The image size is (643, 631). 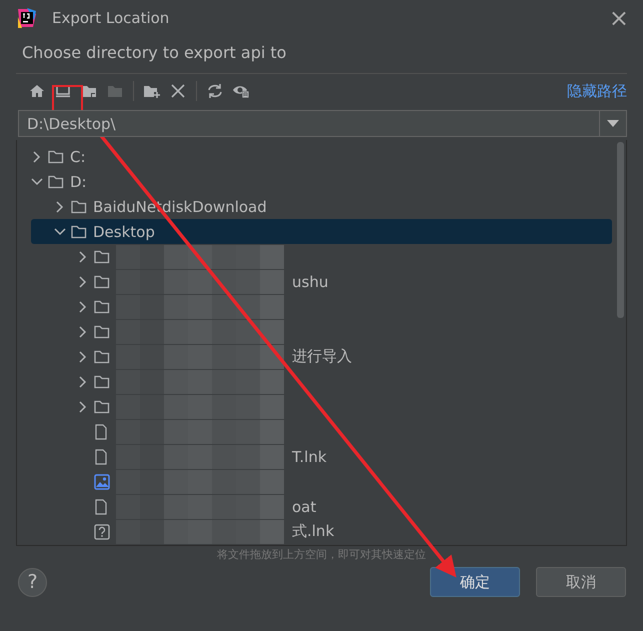 I want to click on tree-row: 式.lnk, so click(x=321, y=531).